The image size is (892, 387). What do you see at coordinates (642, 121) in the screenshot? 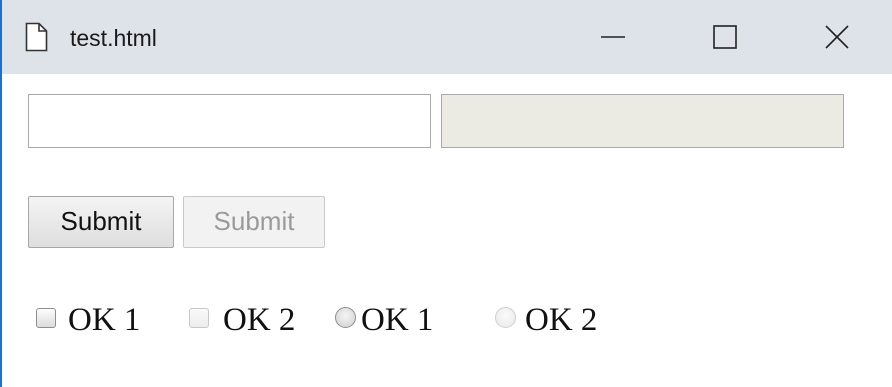
I see `text-input-2-disabled` at bounding box center [642, 121].